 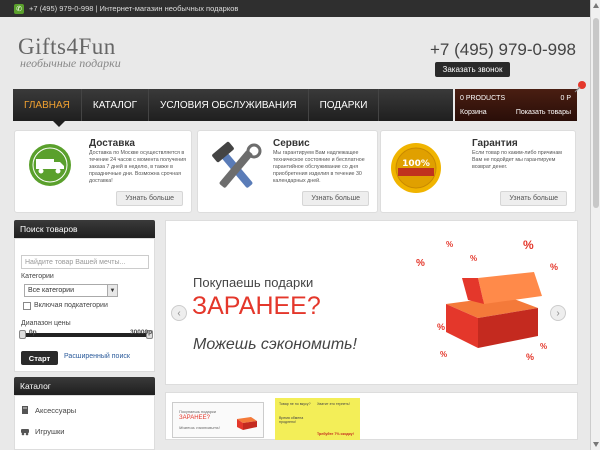 What do you see at coordinates (141, 332) in the screenshot?
I see `price-max-value: 30000р` at bounding box center [141, 332].